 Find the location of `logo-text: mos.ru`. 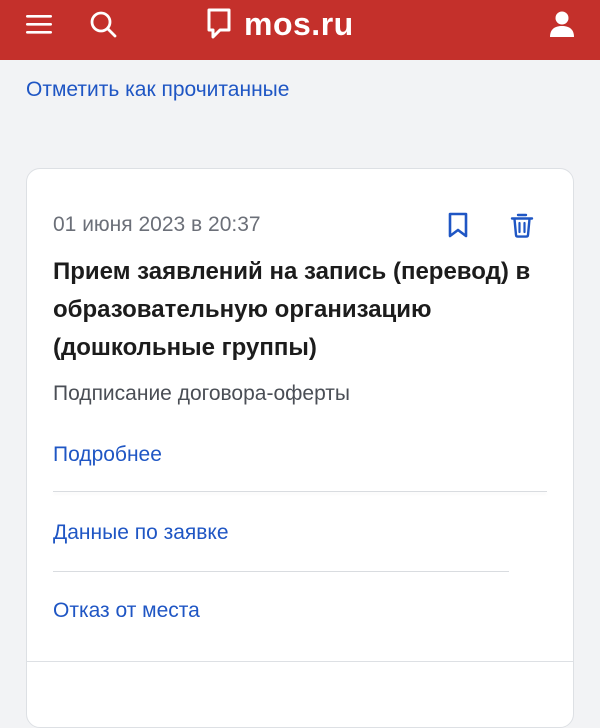

logo-text: mos.ru is located at coordinates (299, 23).